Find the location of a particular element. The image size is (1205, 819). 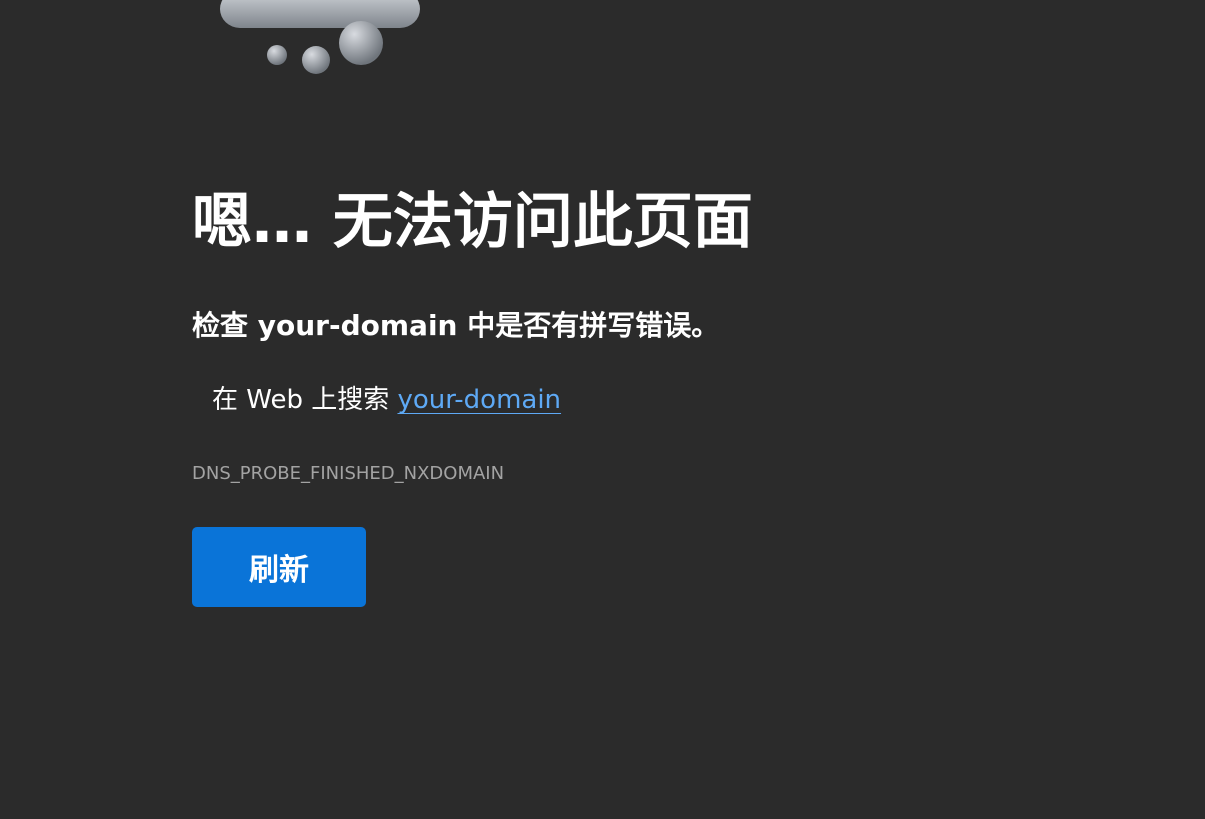

error-code: DNS_PROBE_FINISHED_NXDOMAIN is located at coordinates (348, 473).